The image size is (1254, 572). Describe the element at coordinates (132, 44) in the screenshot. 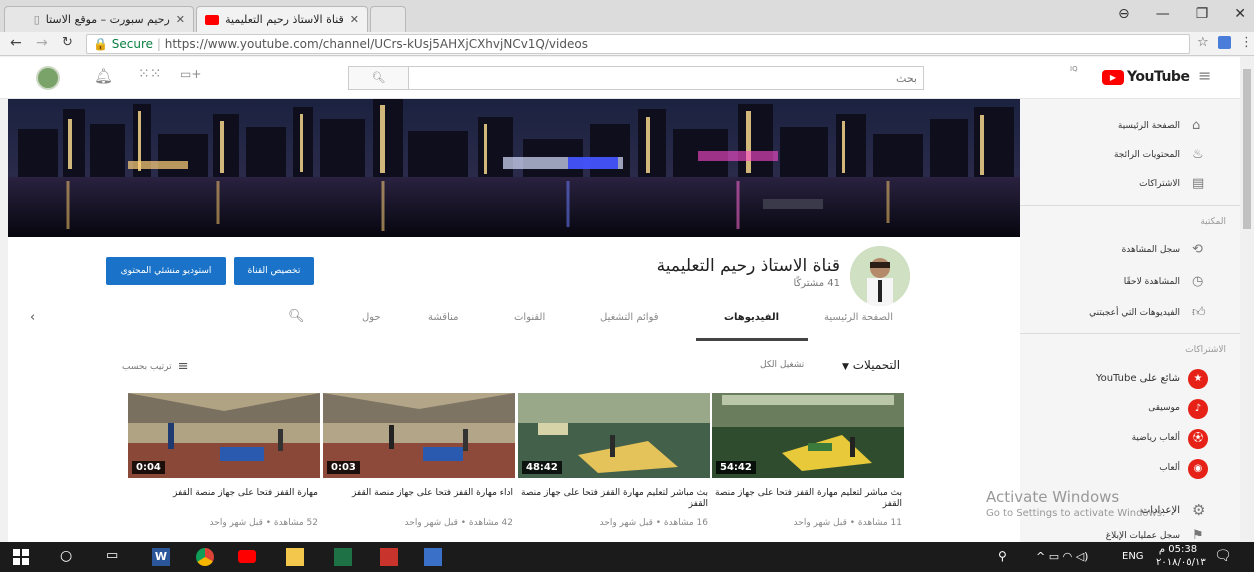

I see `secure-label: Secure` at that location.